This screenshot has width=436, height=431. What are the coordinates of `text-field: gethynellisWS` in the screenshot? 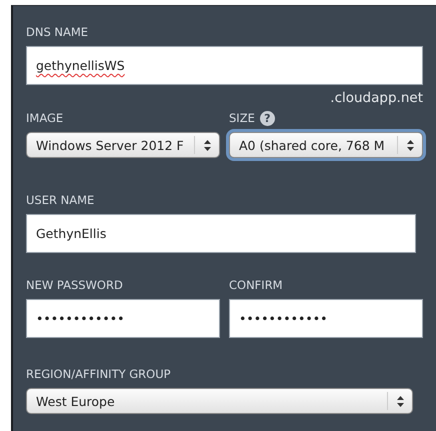 It's located at (224, 65).